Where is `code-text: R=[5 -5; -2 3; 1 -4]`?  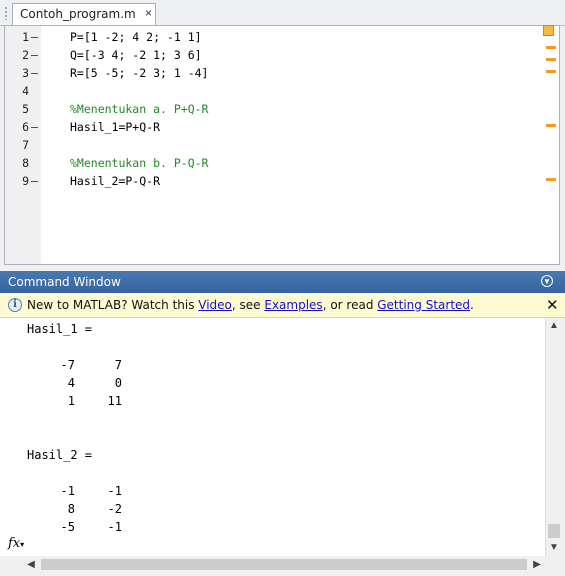
code-text: R=[5 -5; -2 3; 1 -4] is located at coordinates (139, 73).